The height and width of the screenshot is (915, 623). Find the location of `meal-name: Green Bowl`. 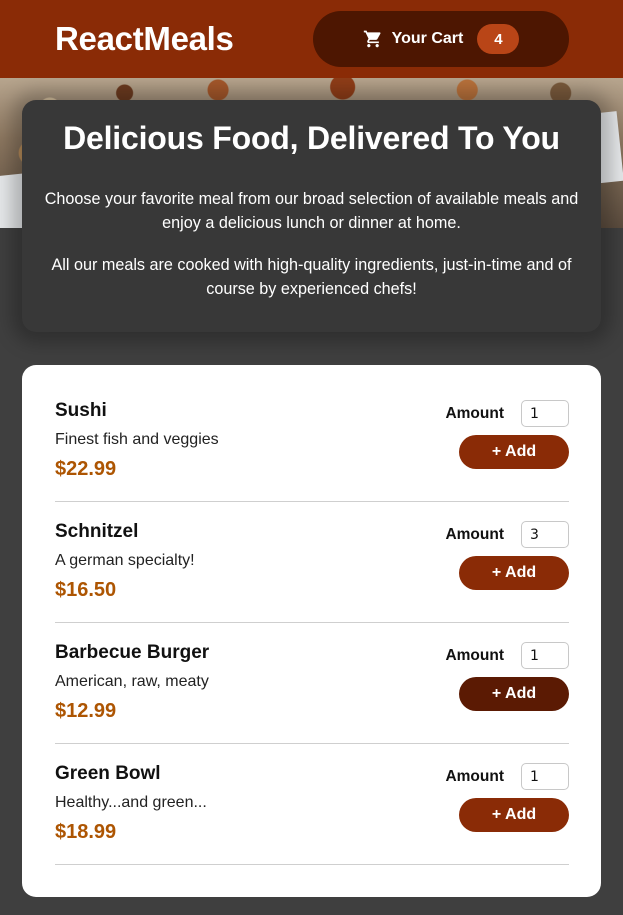

meal-name: Green Bowl is located at coordinates (108, 773).